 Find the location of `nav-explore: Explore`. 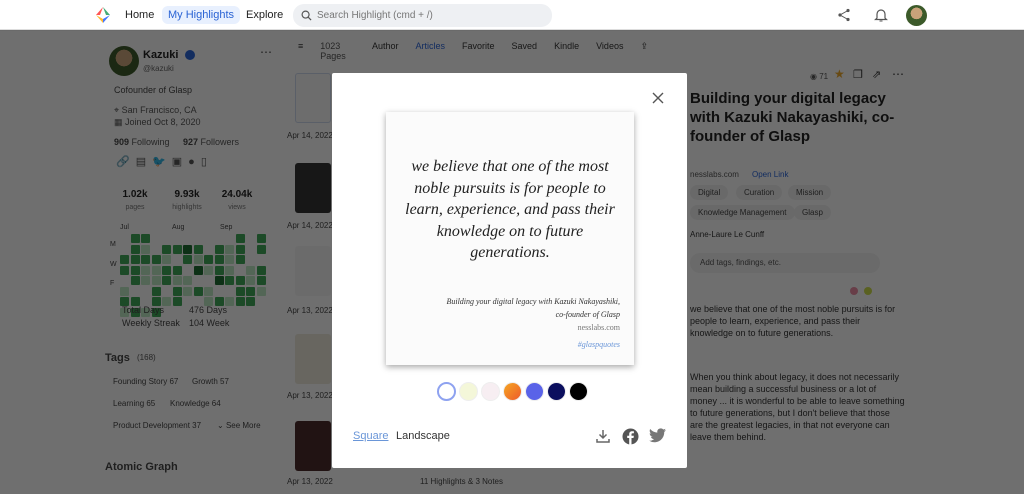

nav-explore: Explore is located at coordinates (264, 15).